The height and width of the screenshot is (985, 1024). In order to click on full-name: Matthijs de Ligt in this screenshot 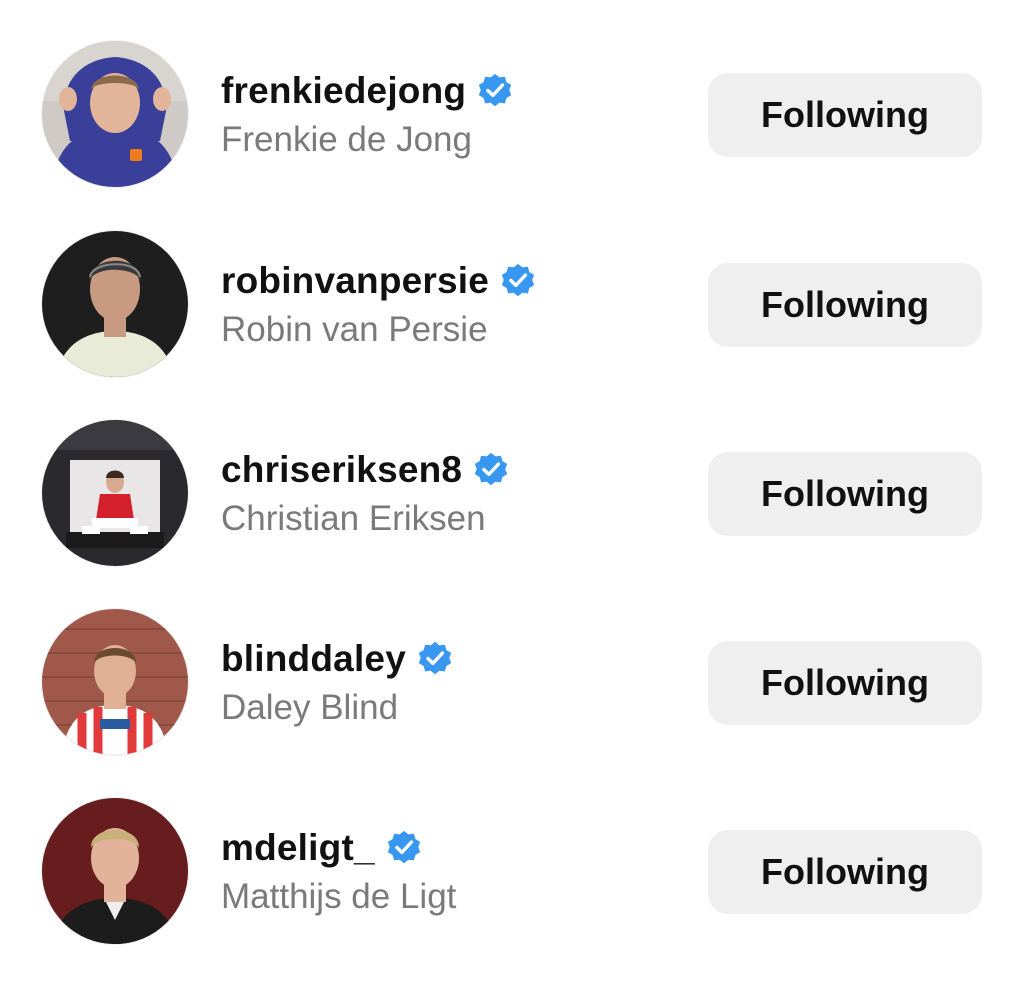, I will do `click(339, 896)`.